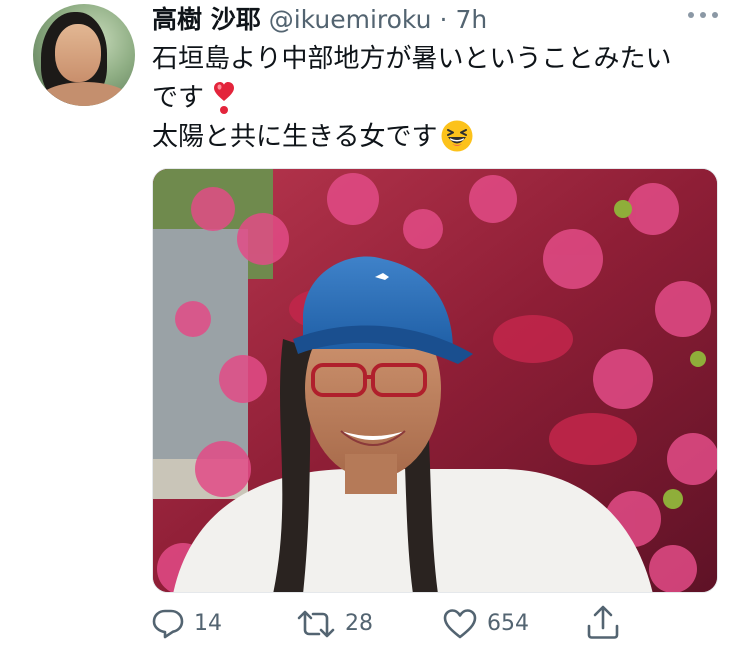  Describe the element at coordinates (412, 59) in the screenshot. I see `tweet-text-line-1: 石垣島より中部地方が暑いということみたい` at that location.